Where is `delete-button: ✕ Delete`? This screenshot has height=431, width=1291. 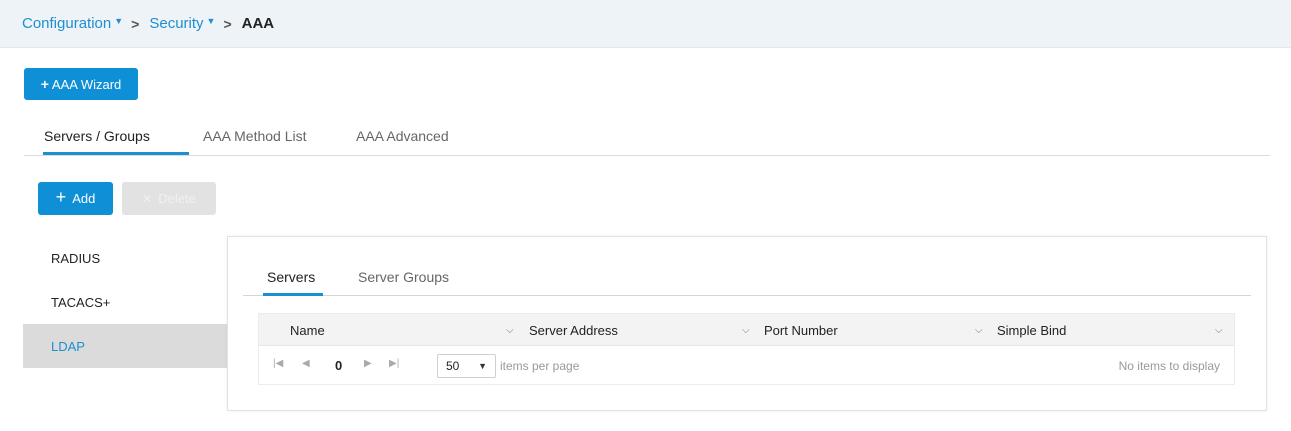
delete-button: ✕ Delete is located at coordinates (169, 198).